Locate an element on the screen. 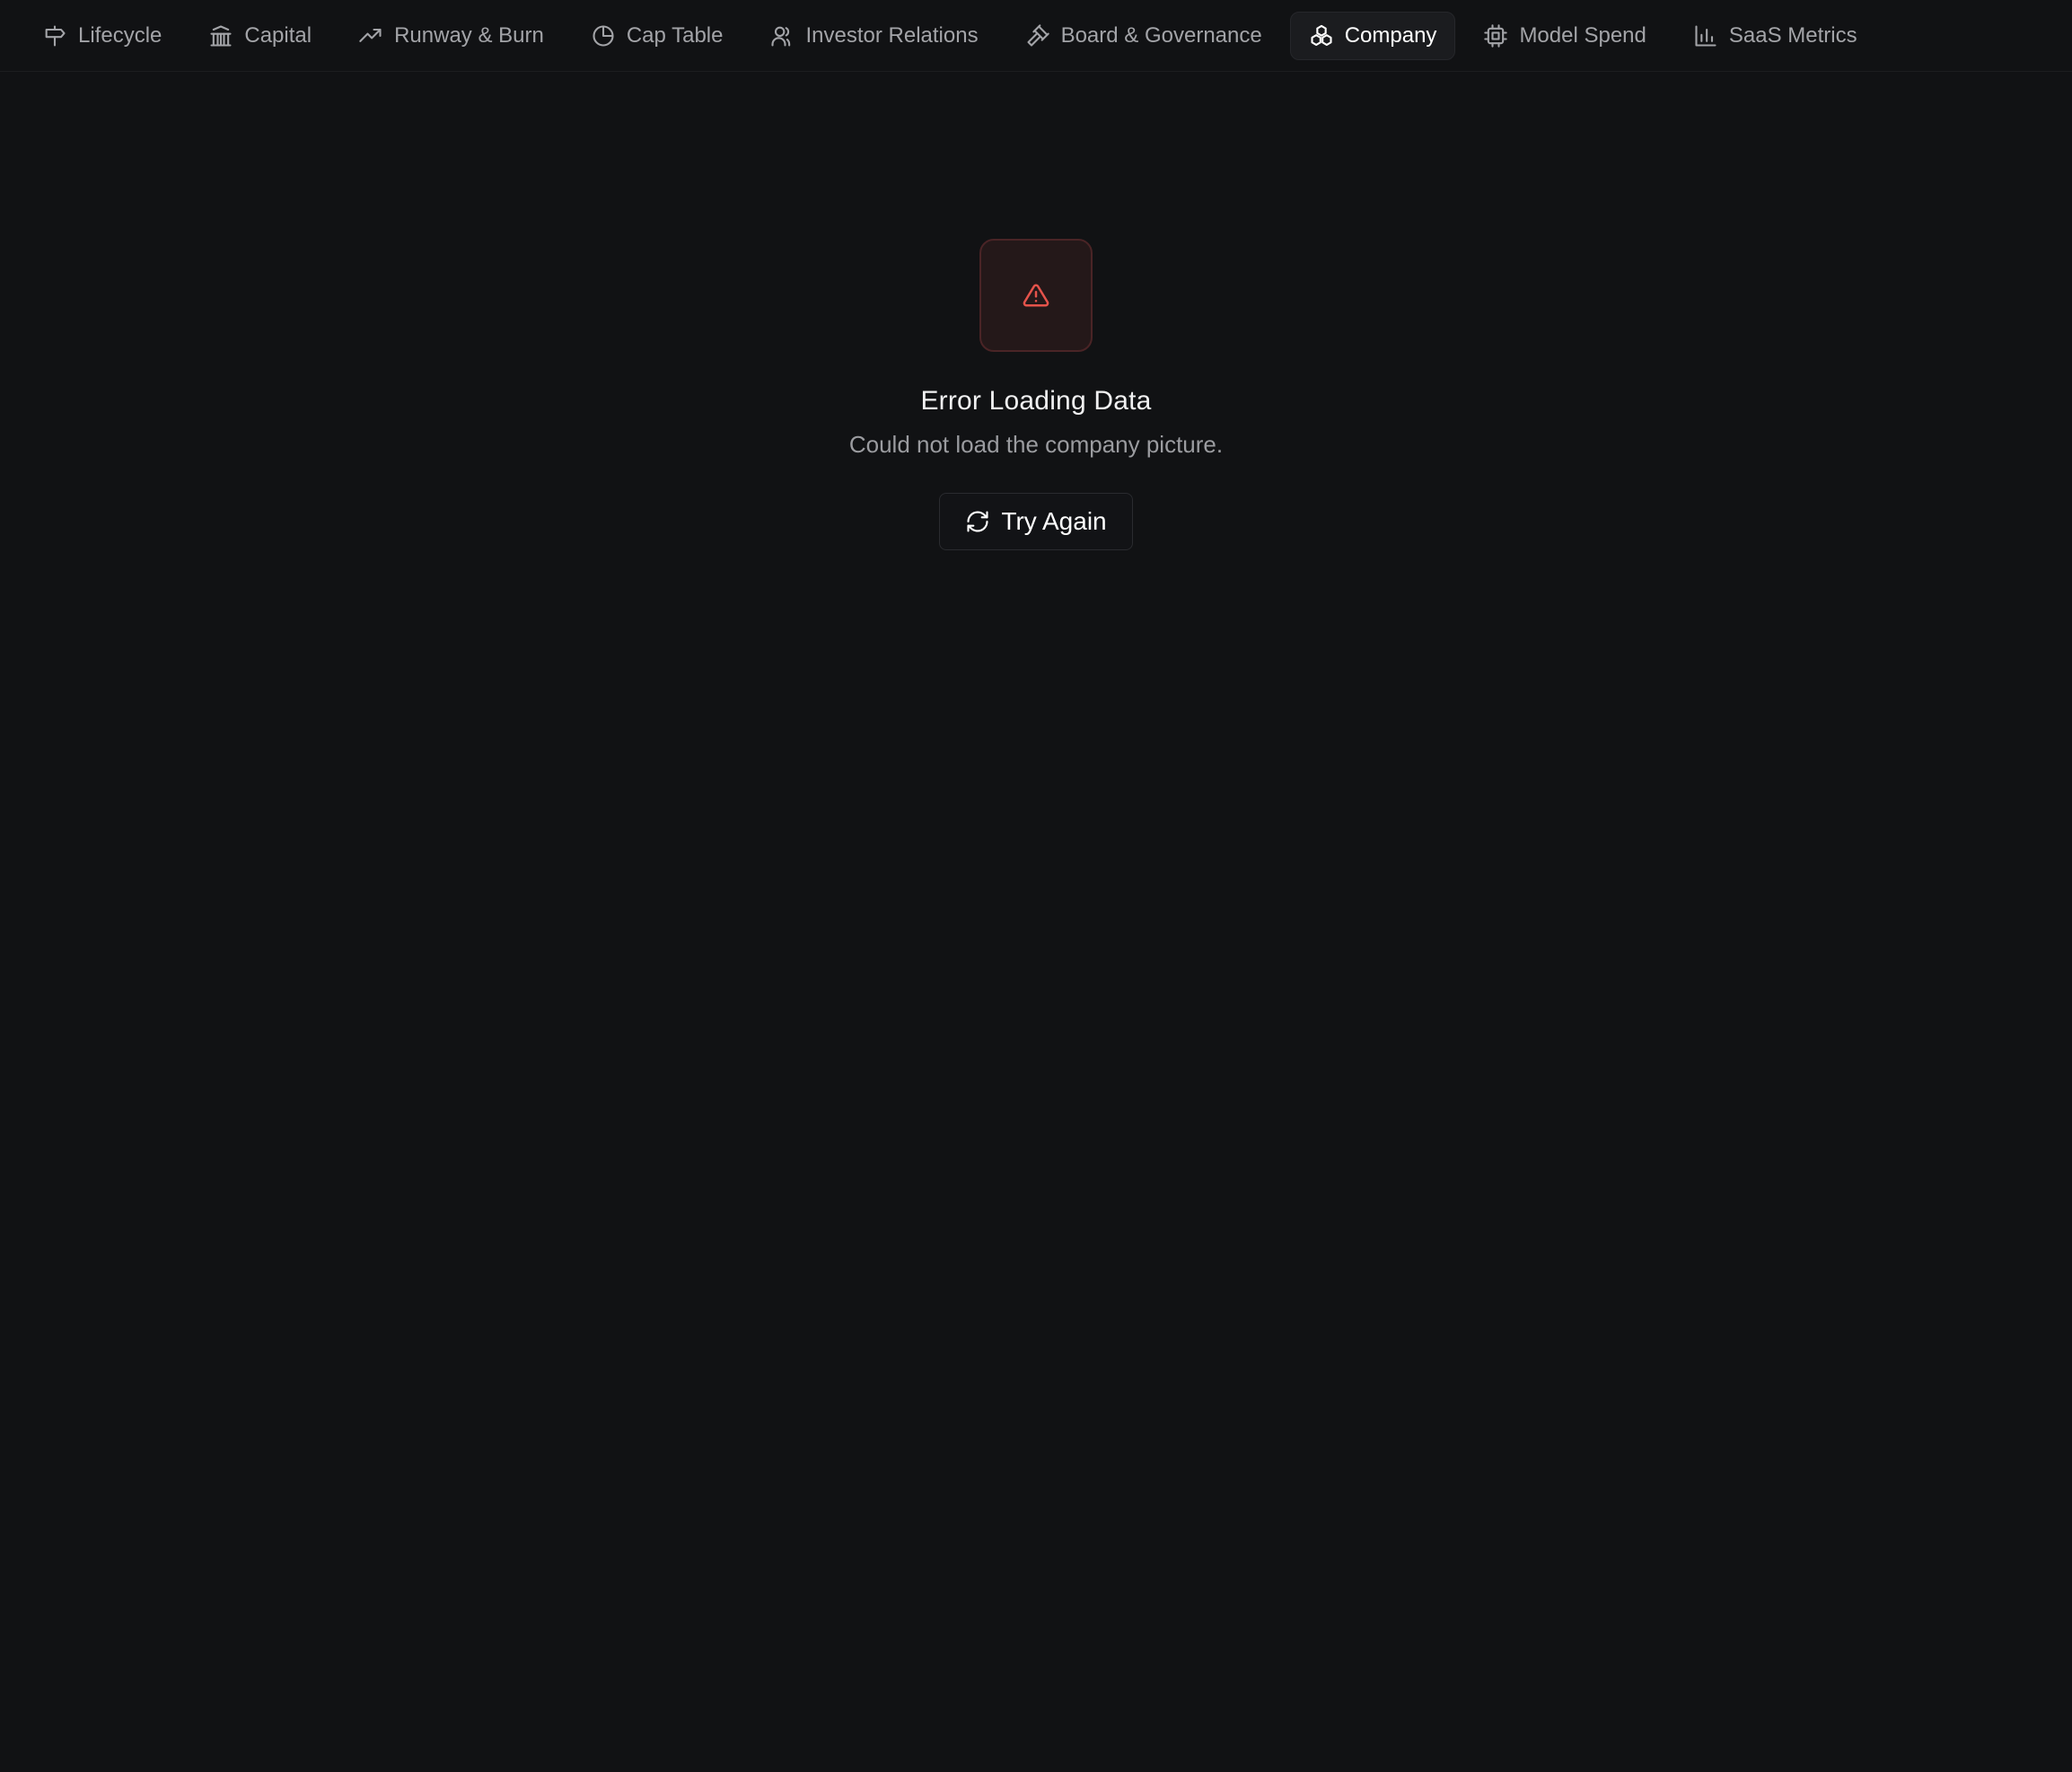 The image size is (2072, 1772). tab-lifecycle: Lifecycle is located at coordinates (101, 36).